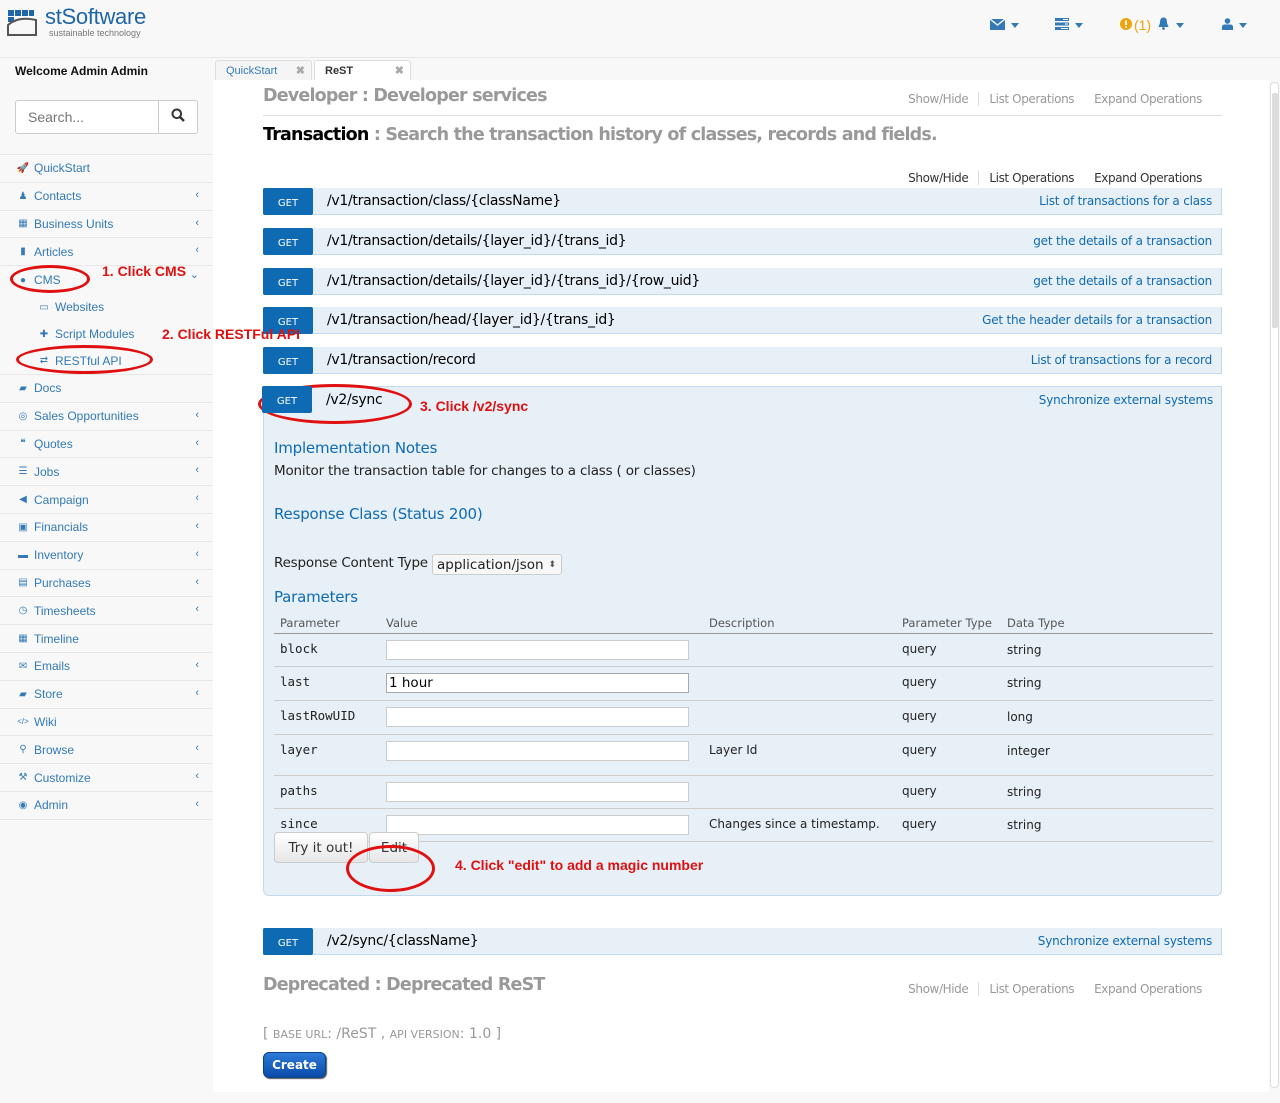 This screenshot has height=1103, width=1280. Describe the element at coordinates (106, 723) in the screenshot. I see `sidebar-item-wiki: </> Wiki` at that location.